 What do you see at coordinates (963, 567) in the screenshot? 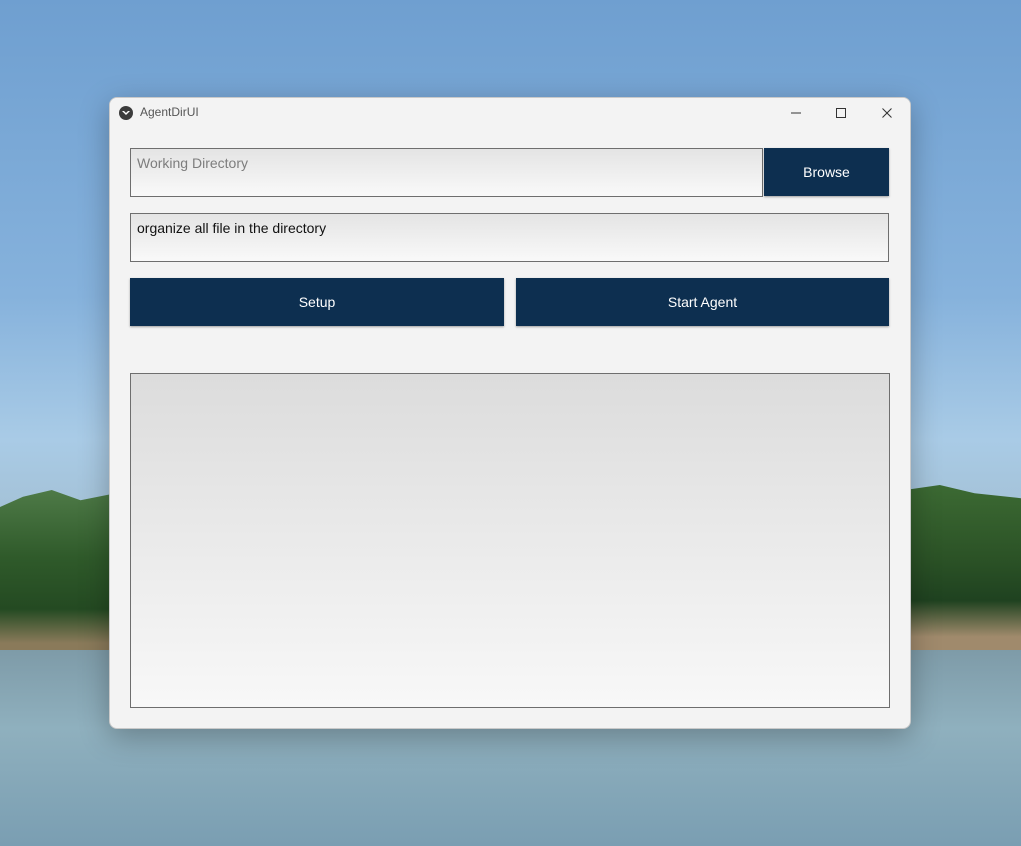
I see `desktop-hills-right` at bounding box center [963, 567].